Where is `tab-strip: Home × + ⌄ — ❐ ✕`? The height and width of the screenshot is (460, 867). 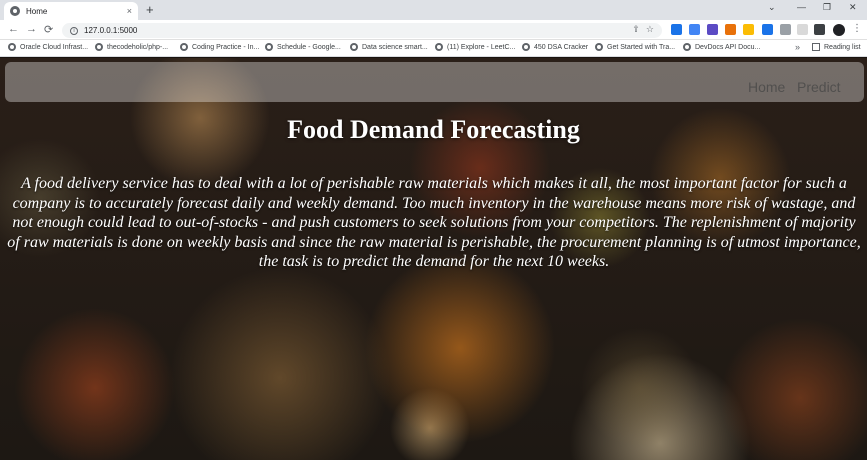
tab-strip: Home × + ⌄ — ❐ ✕ is located at coordinates (433, 10).